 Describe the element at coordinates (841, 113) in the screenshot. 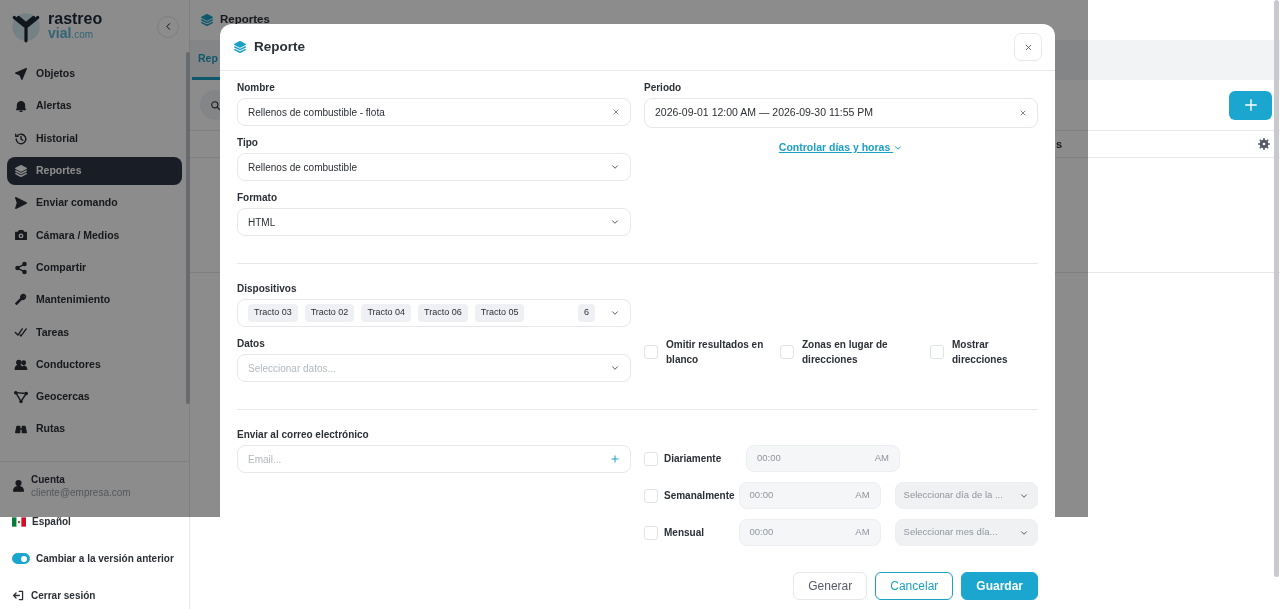

I see `date-range-field: 2026-09-01 12:00 AM — 2026-09-30 11:55 PM` at that location.